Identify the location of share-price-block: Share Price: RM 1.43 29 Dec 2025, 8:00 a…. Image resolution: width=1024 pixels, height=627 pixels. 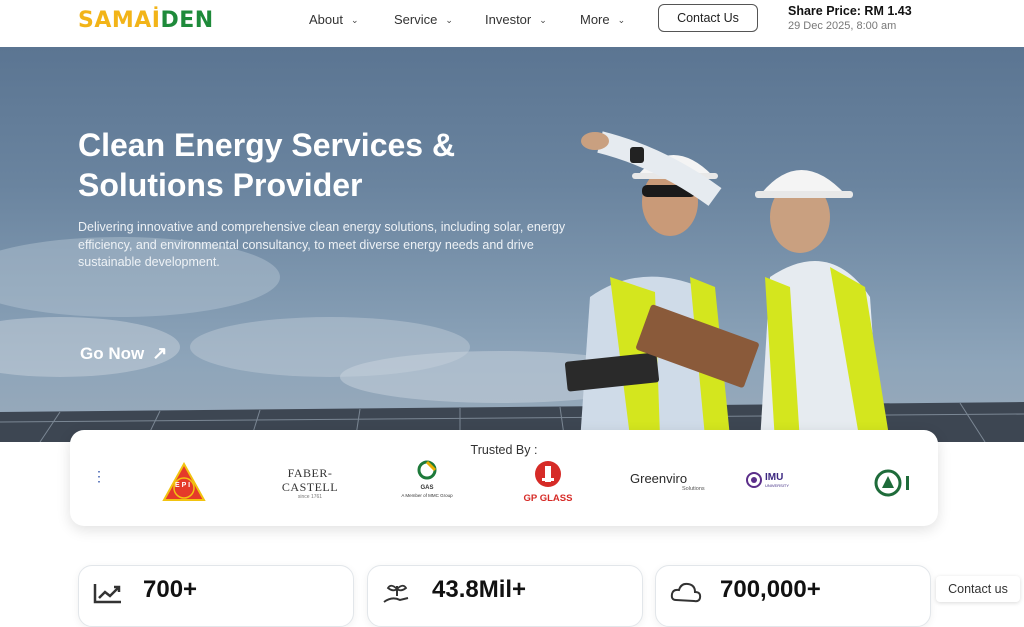
(850, 19).